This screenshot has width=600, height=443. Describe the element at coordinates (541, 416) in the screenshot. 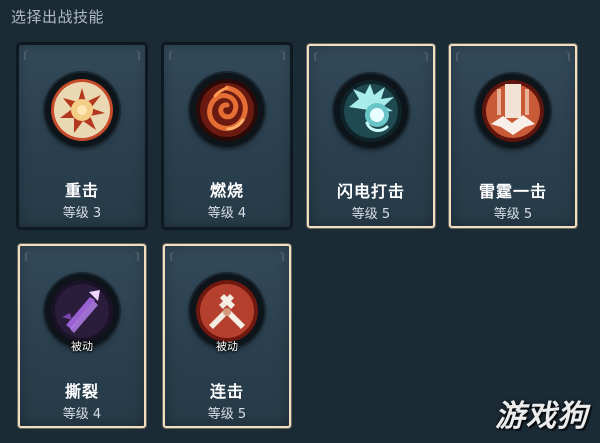

I see `watermark: 游戏狗` at that location.